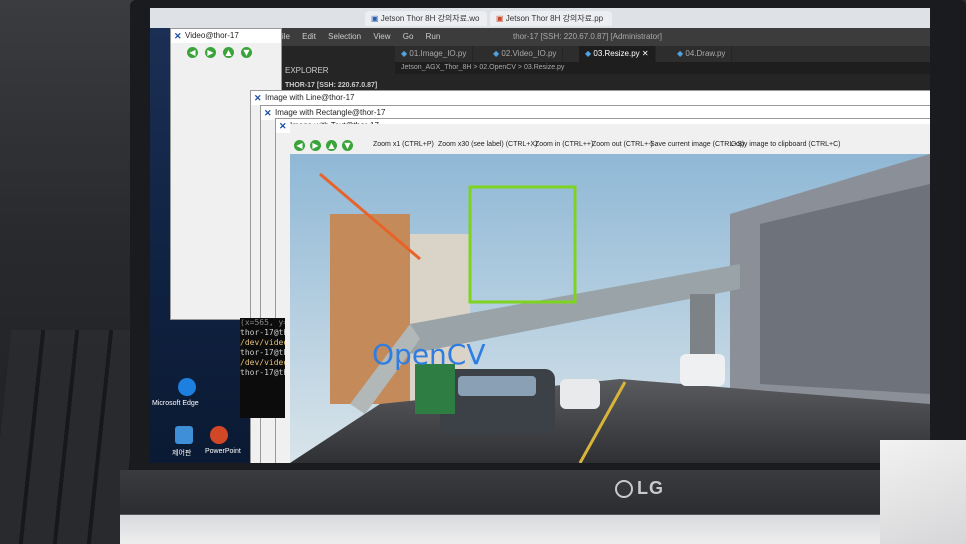 Image resolution: width=966 pixels, height=544 pixels. Describe the element at coordinates (344, 36) in the screenshot. I see `menu-selection: Selection` at that location.